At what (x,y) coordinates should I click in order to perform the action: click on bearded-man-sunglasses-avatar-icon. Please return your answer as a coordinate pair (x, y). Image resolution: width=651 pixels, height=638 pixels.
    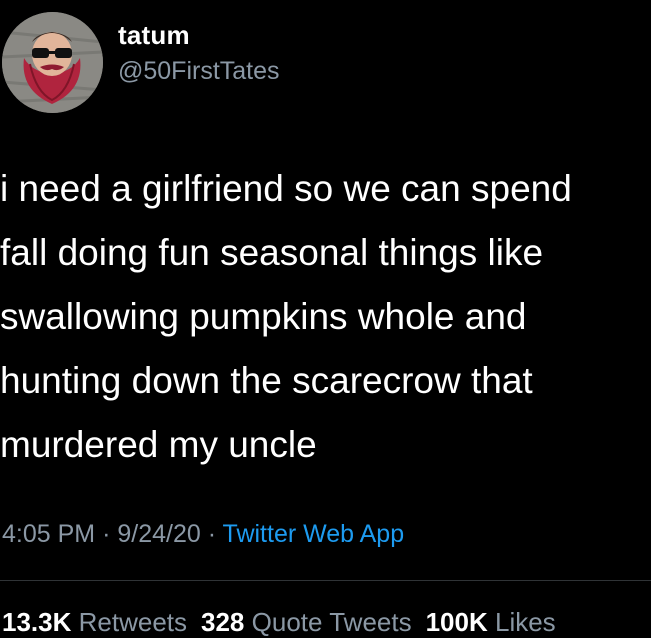
    Looking at the image, I should click on (52, 62).